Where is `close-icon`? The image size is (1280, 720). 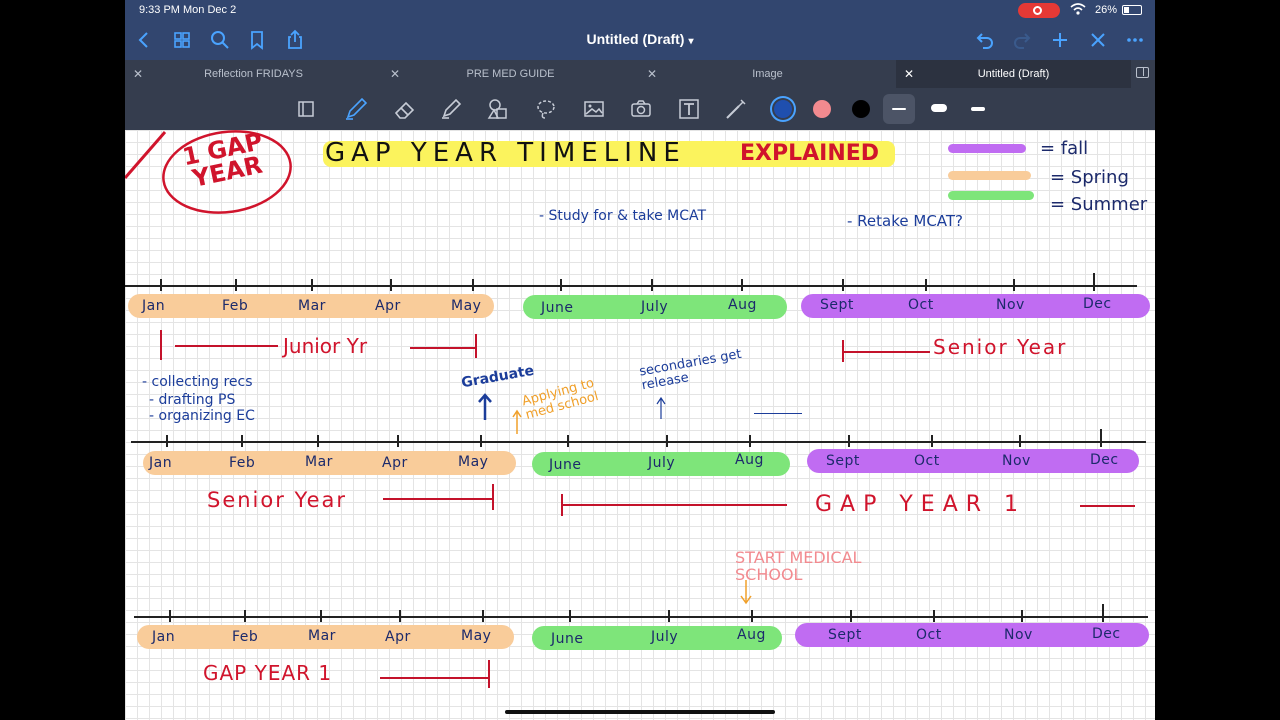
close-icon is located at coordinates (1098, 40).